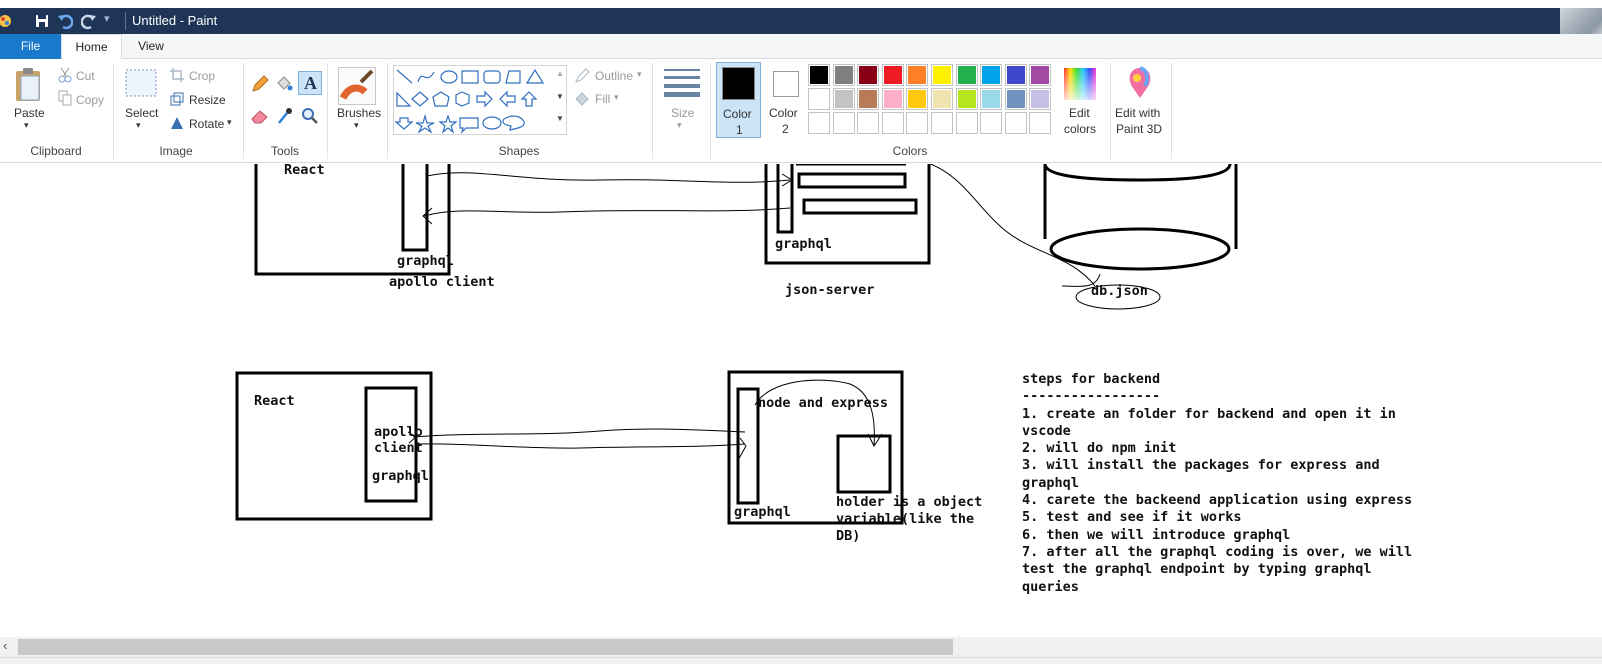 Image resolution: width=1602 pixels, height=664 pixels. I want to click on tab-home: Home, so click(91, 47).